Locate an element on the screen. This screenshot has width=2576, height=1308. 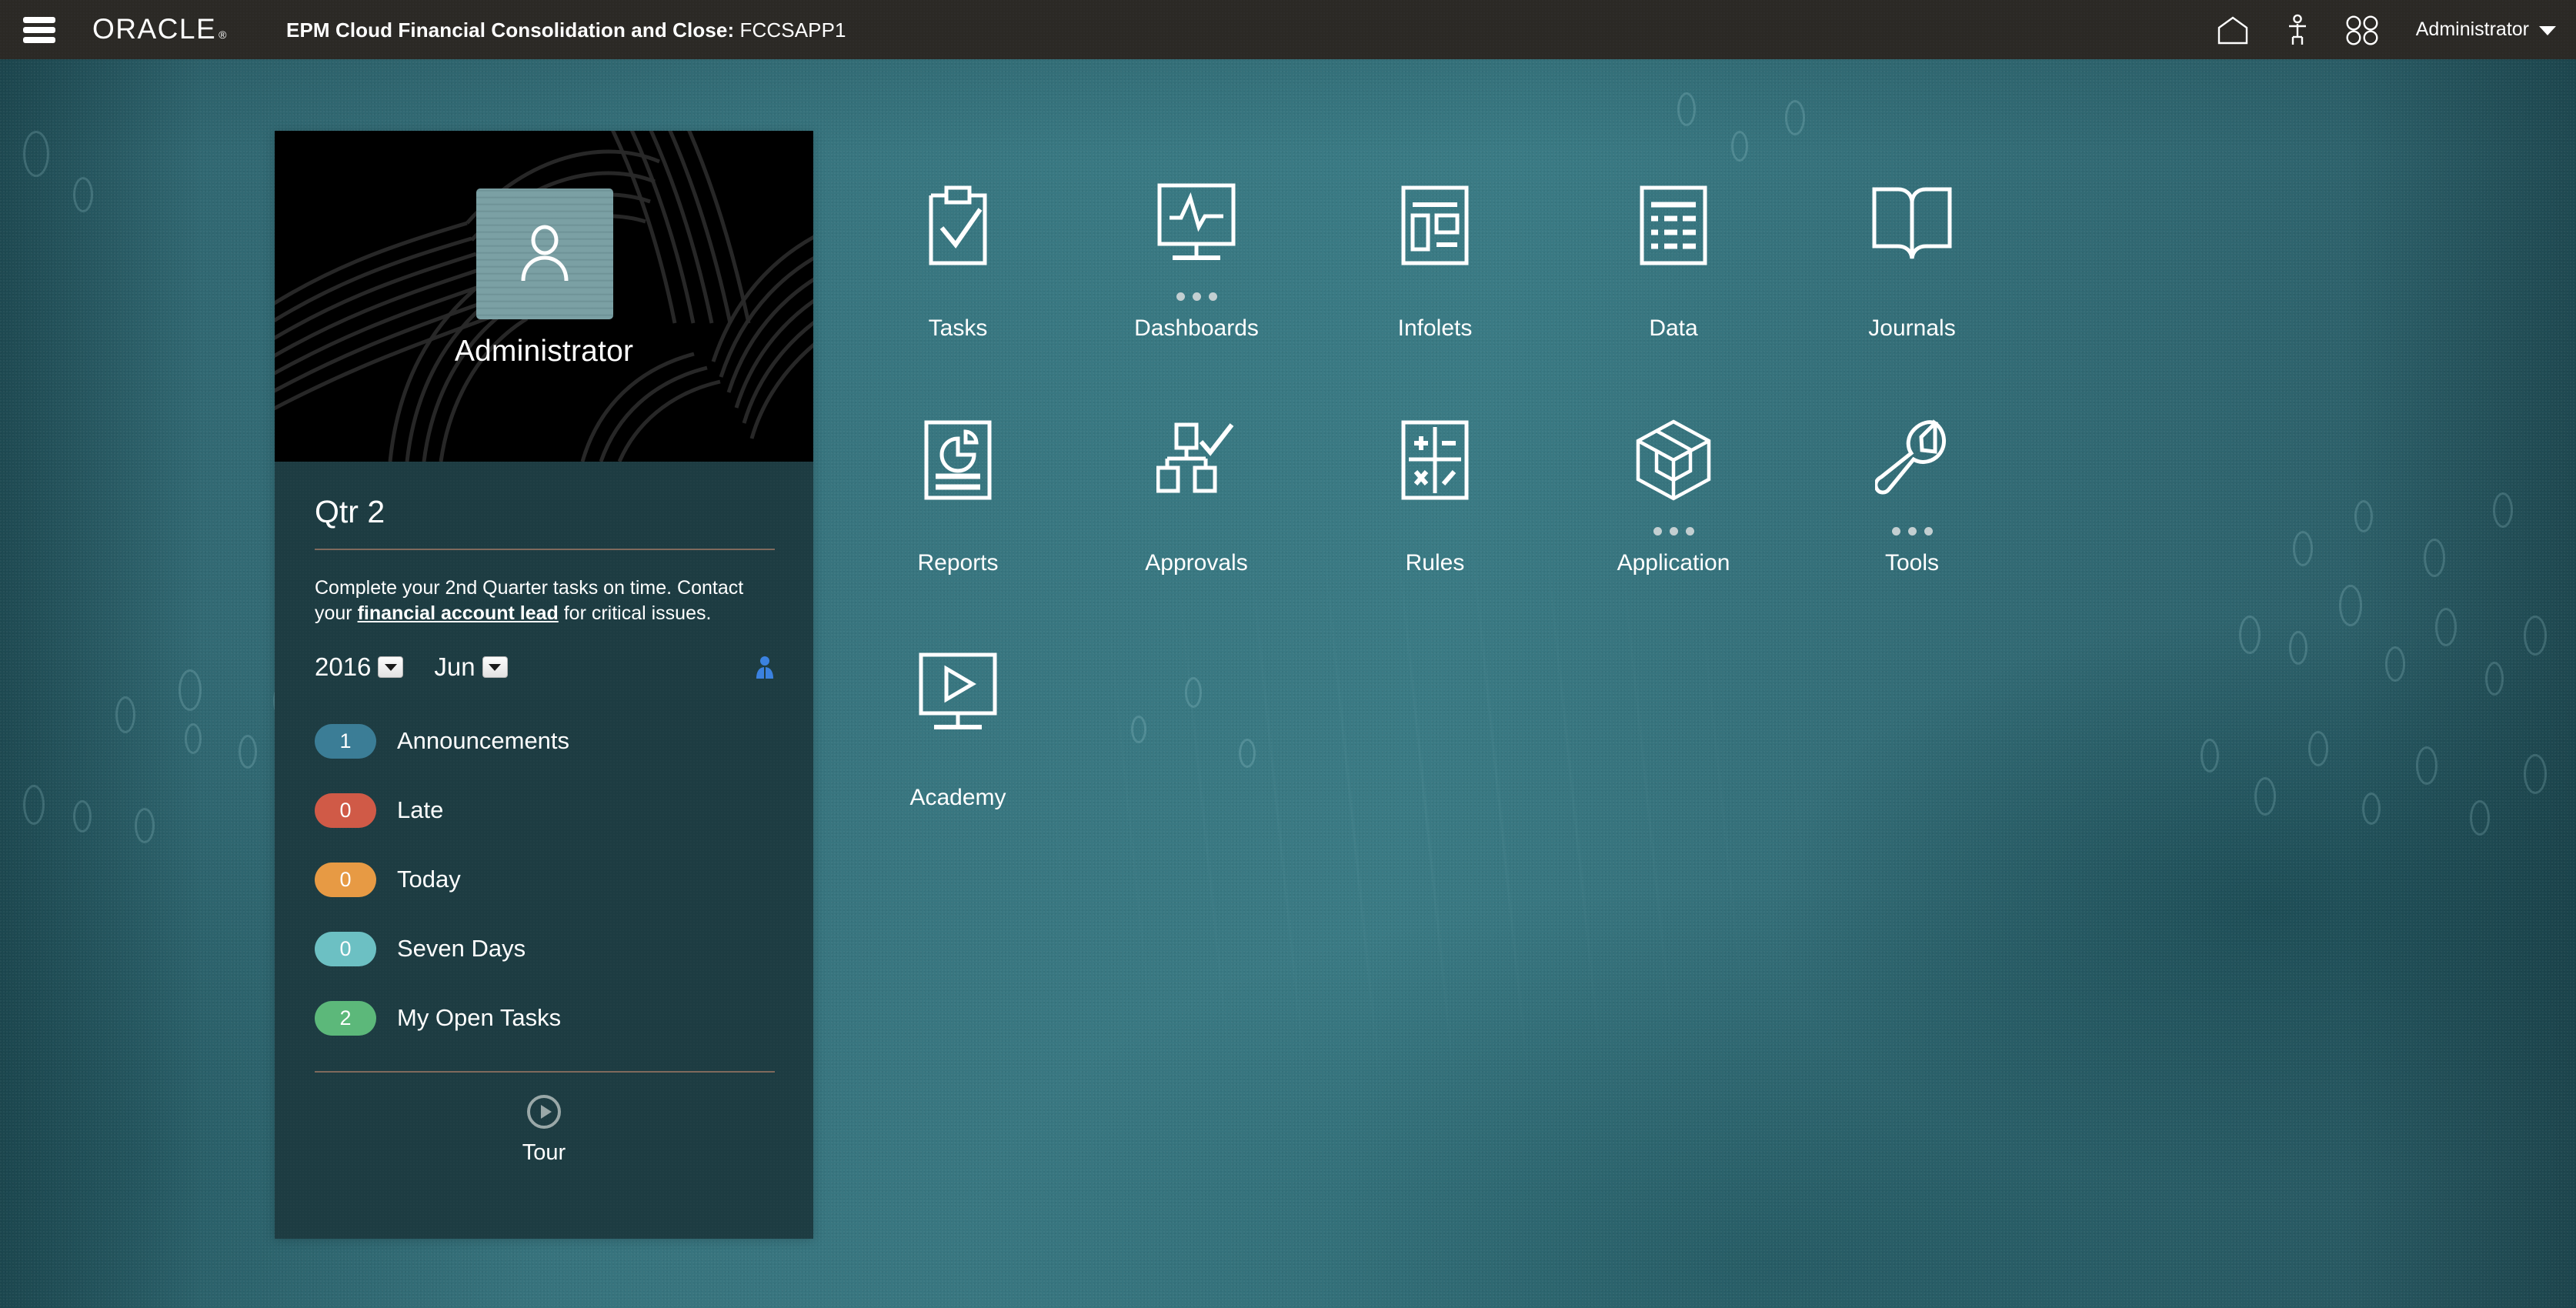
data-document-icon is located at coordinates (1673, 225).